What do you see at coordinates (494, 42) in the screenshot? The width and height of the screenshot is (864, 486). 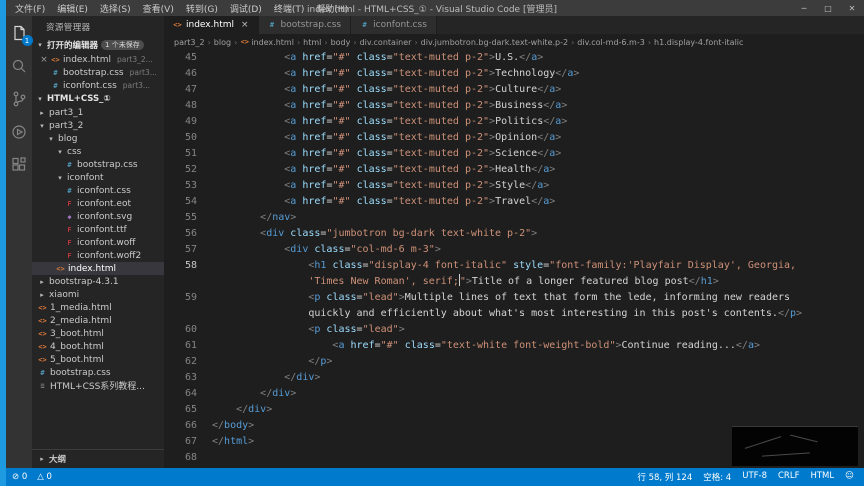 I see `breadcrumb-item: div.jumbotron.bg-dark.text-white.p-2` at bounding box center [494, 42].